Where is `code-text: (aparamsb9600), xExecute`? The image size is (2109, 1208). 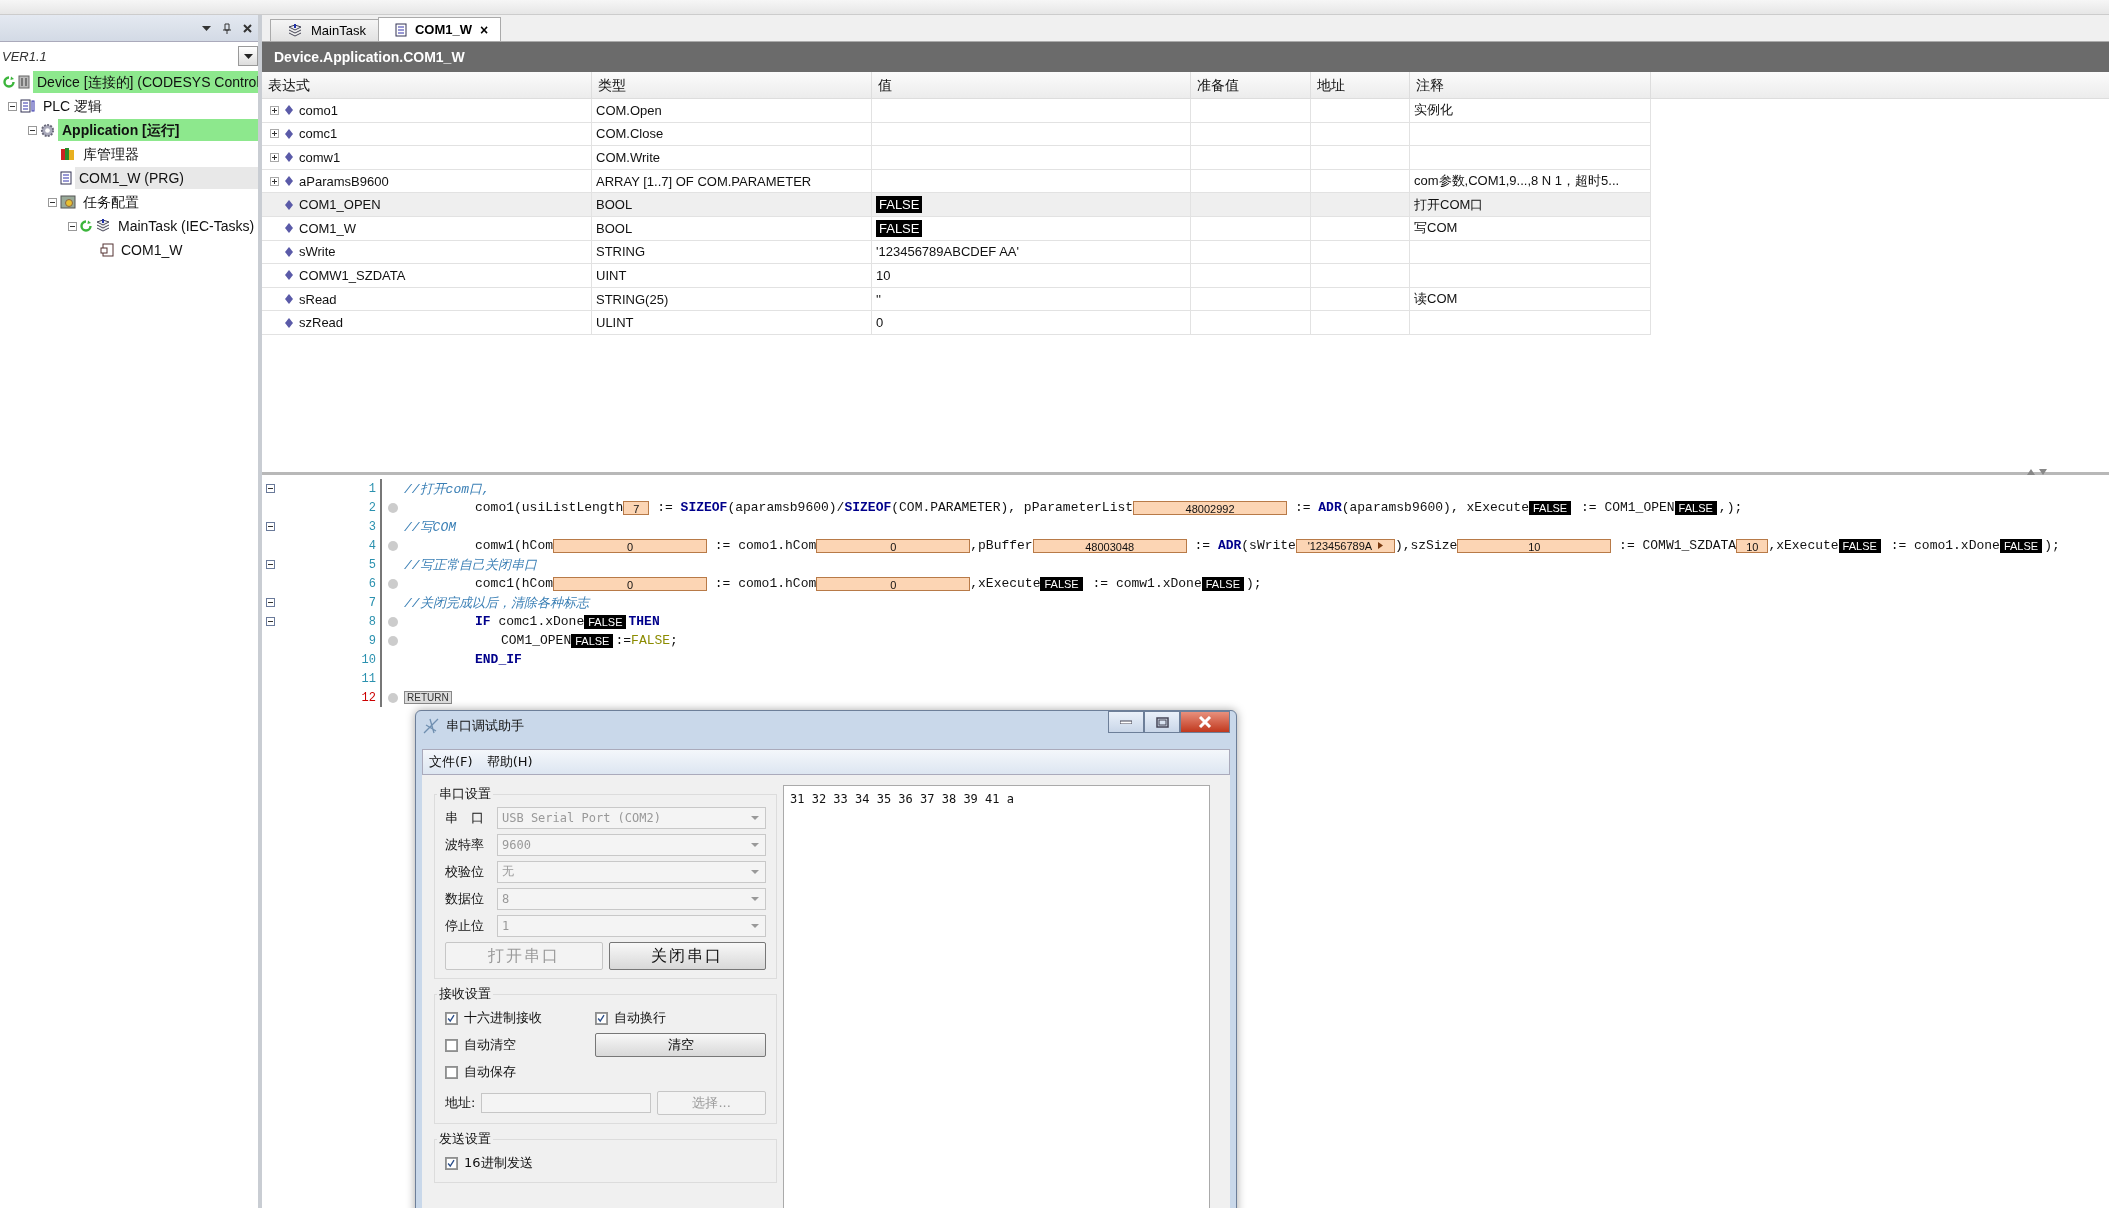
code-text: (aparamsb9600), xExecute is located at coordinates (1435, 507).